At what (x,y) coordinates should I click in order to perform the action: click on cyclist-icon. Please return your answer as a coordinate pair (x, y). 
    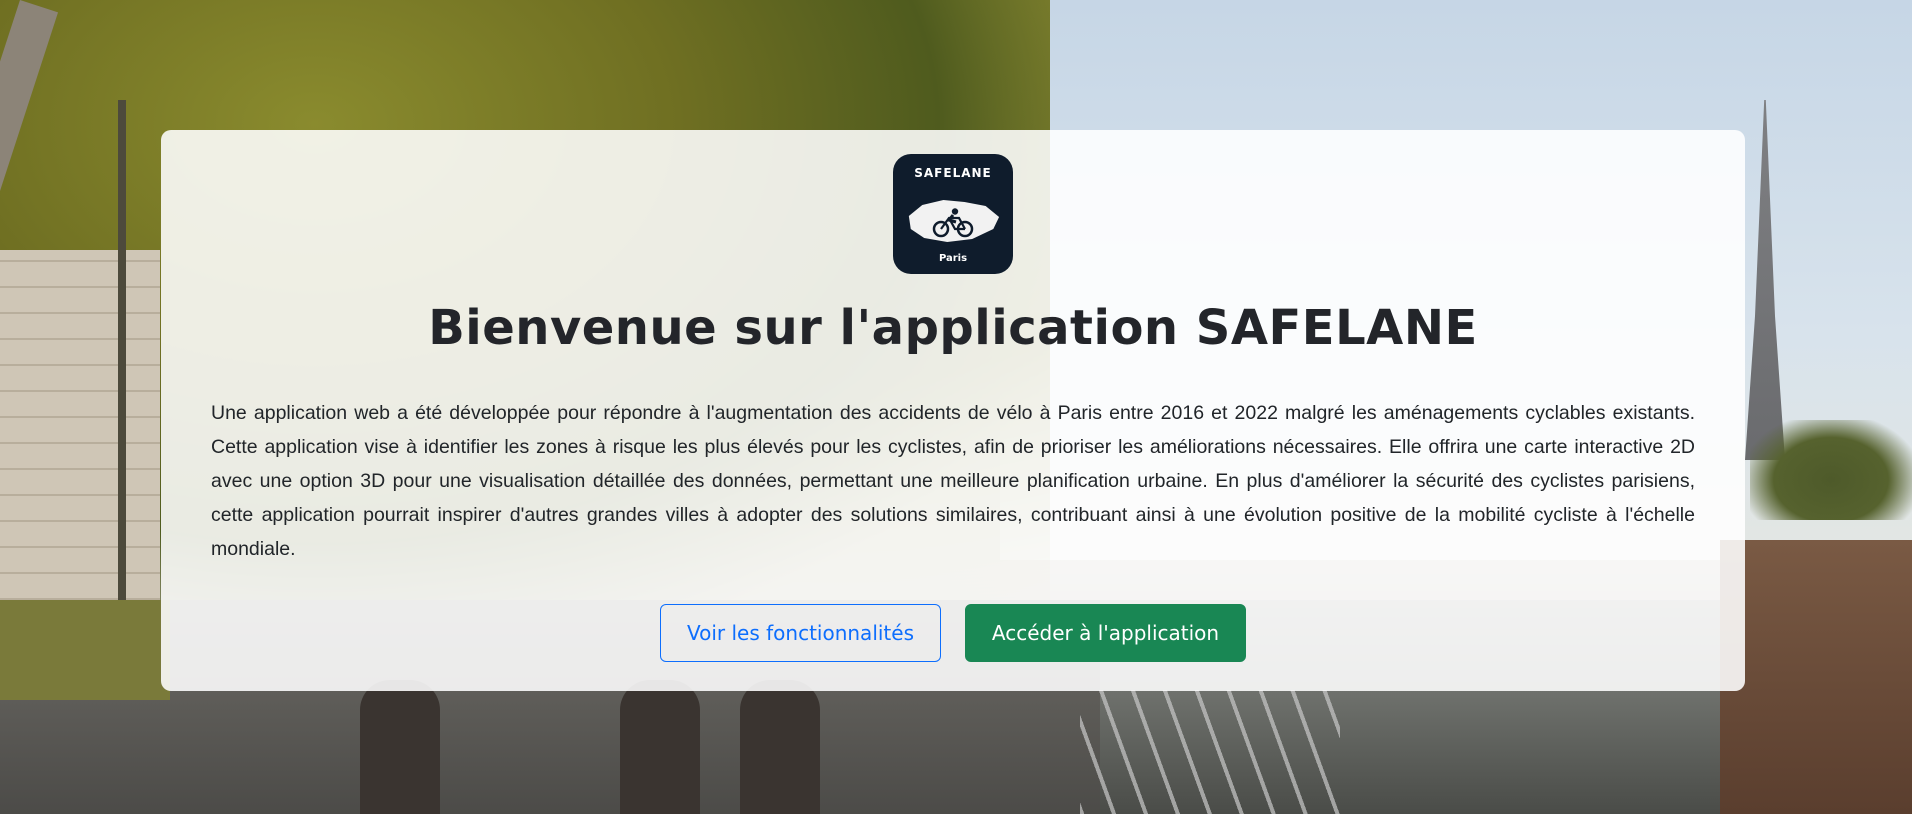
    Looking at the image, I should click on (953, 223).